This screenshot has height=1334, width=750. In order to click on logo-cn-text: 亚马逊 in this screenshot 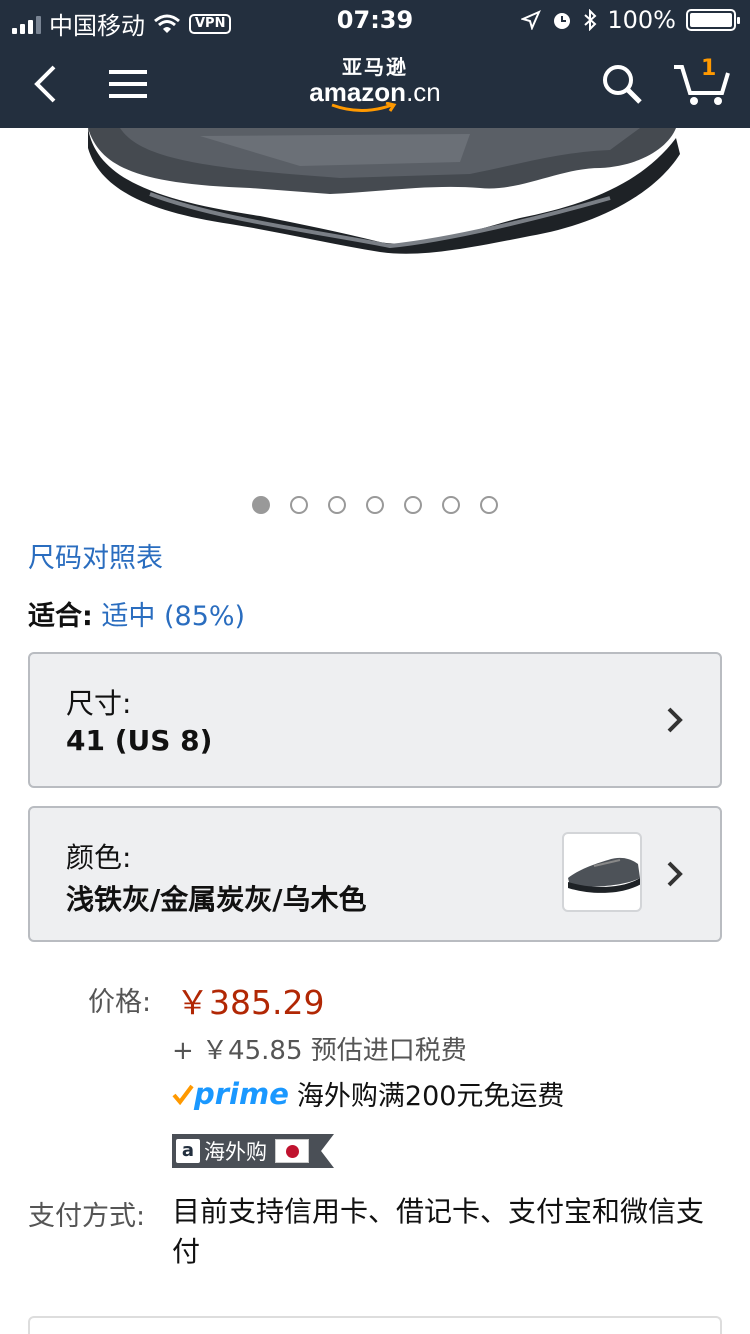, I will do `click(375, 67)`.